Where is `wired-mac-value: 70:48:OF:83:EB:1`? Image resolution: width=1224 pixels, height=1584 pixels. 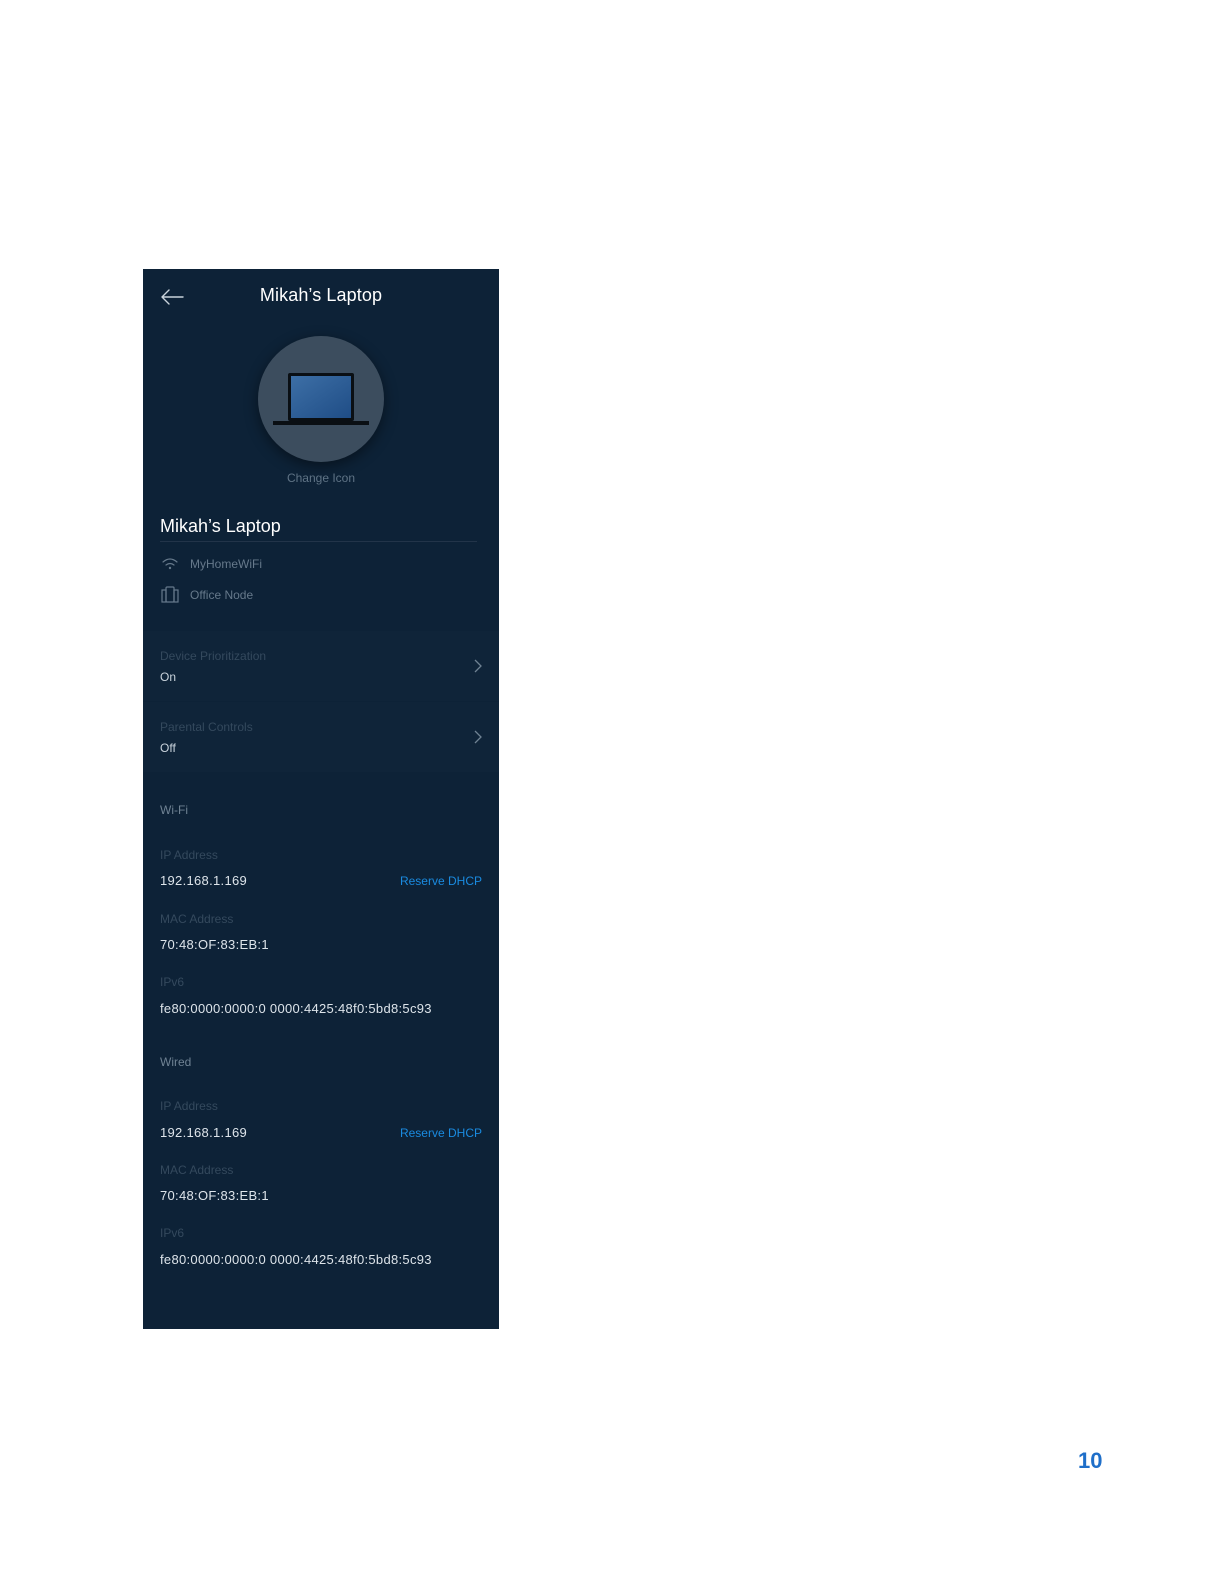 wired-mac-value: 70:48:OF:83:EB:1 is located at coordinates (214, 1195).